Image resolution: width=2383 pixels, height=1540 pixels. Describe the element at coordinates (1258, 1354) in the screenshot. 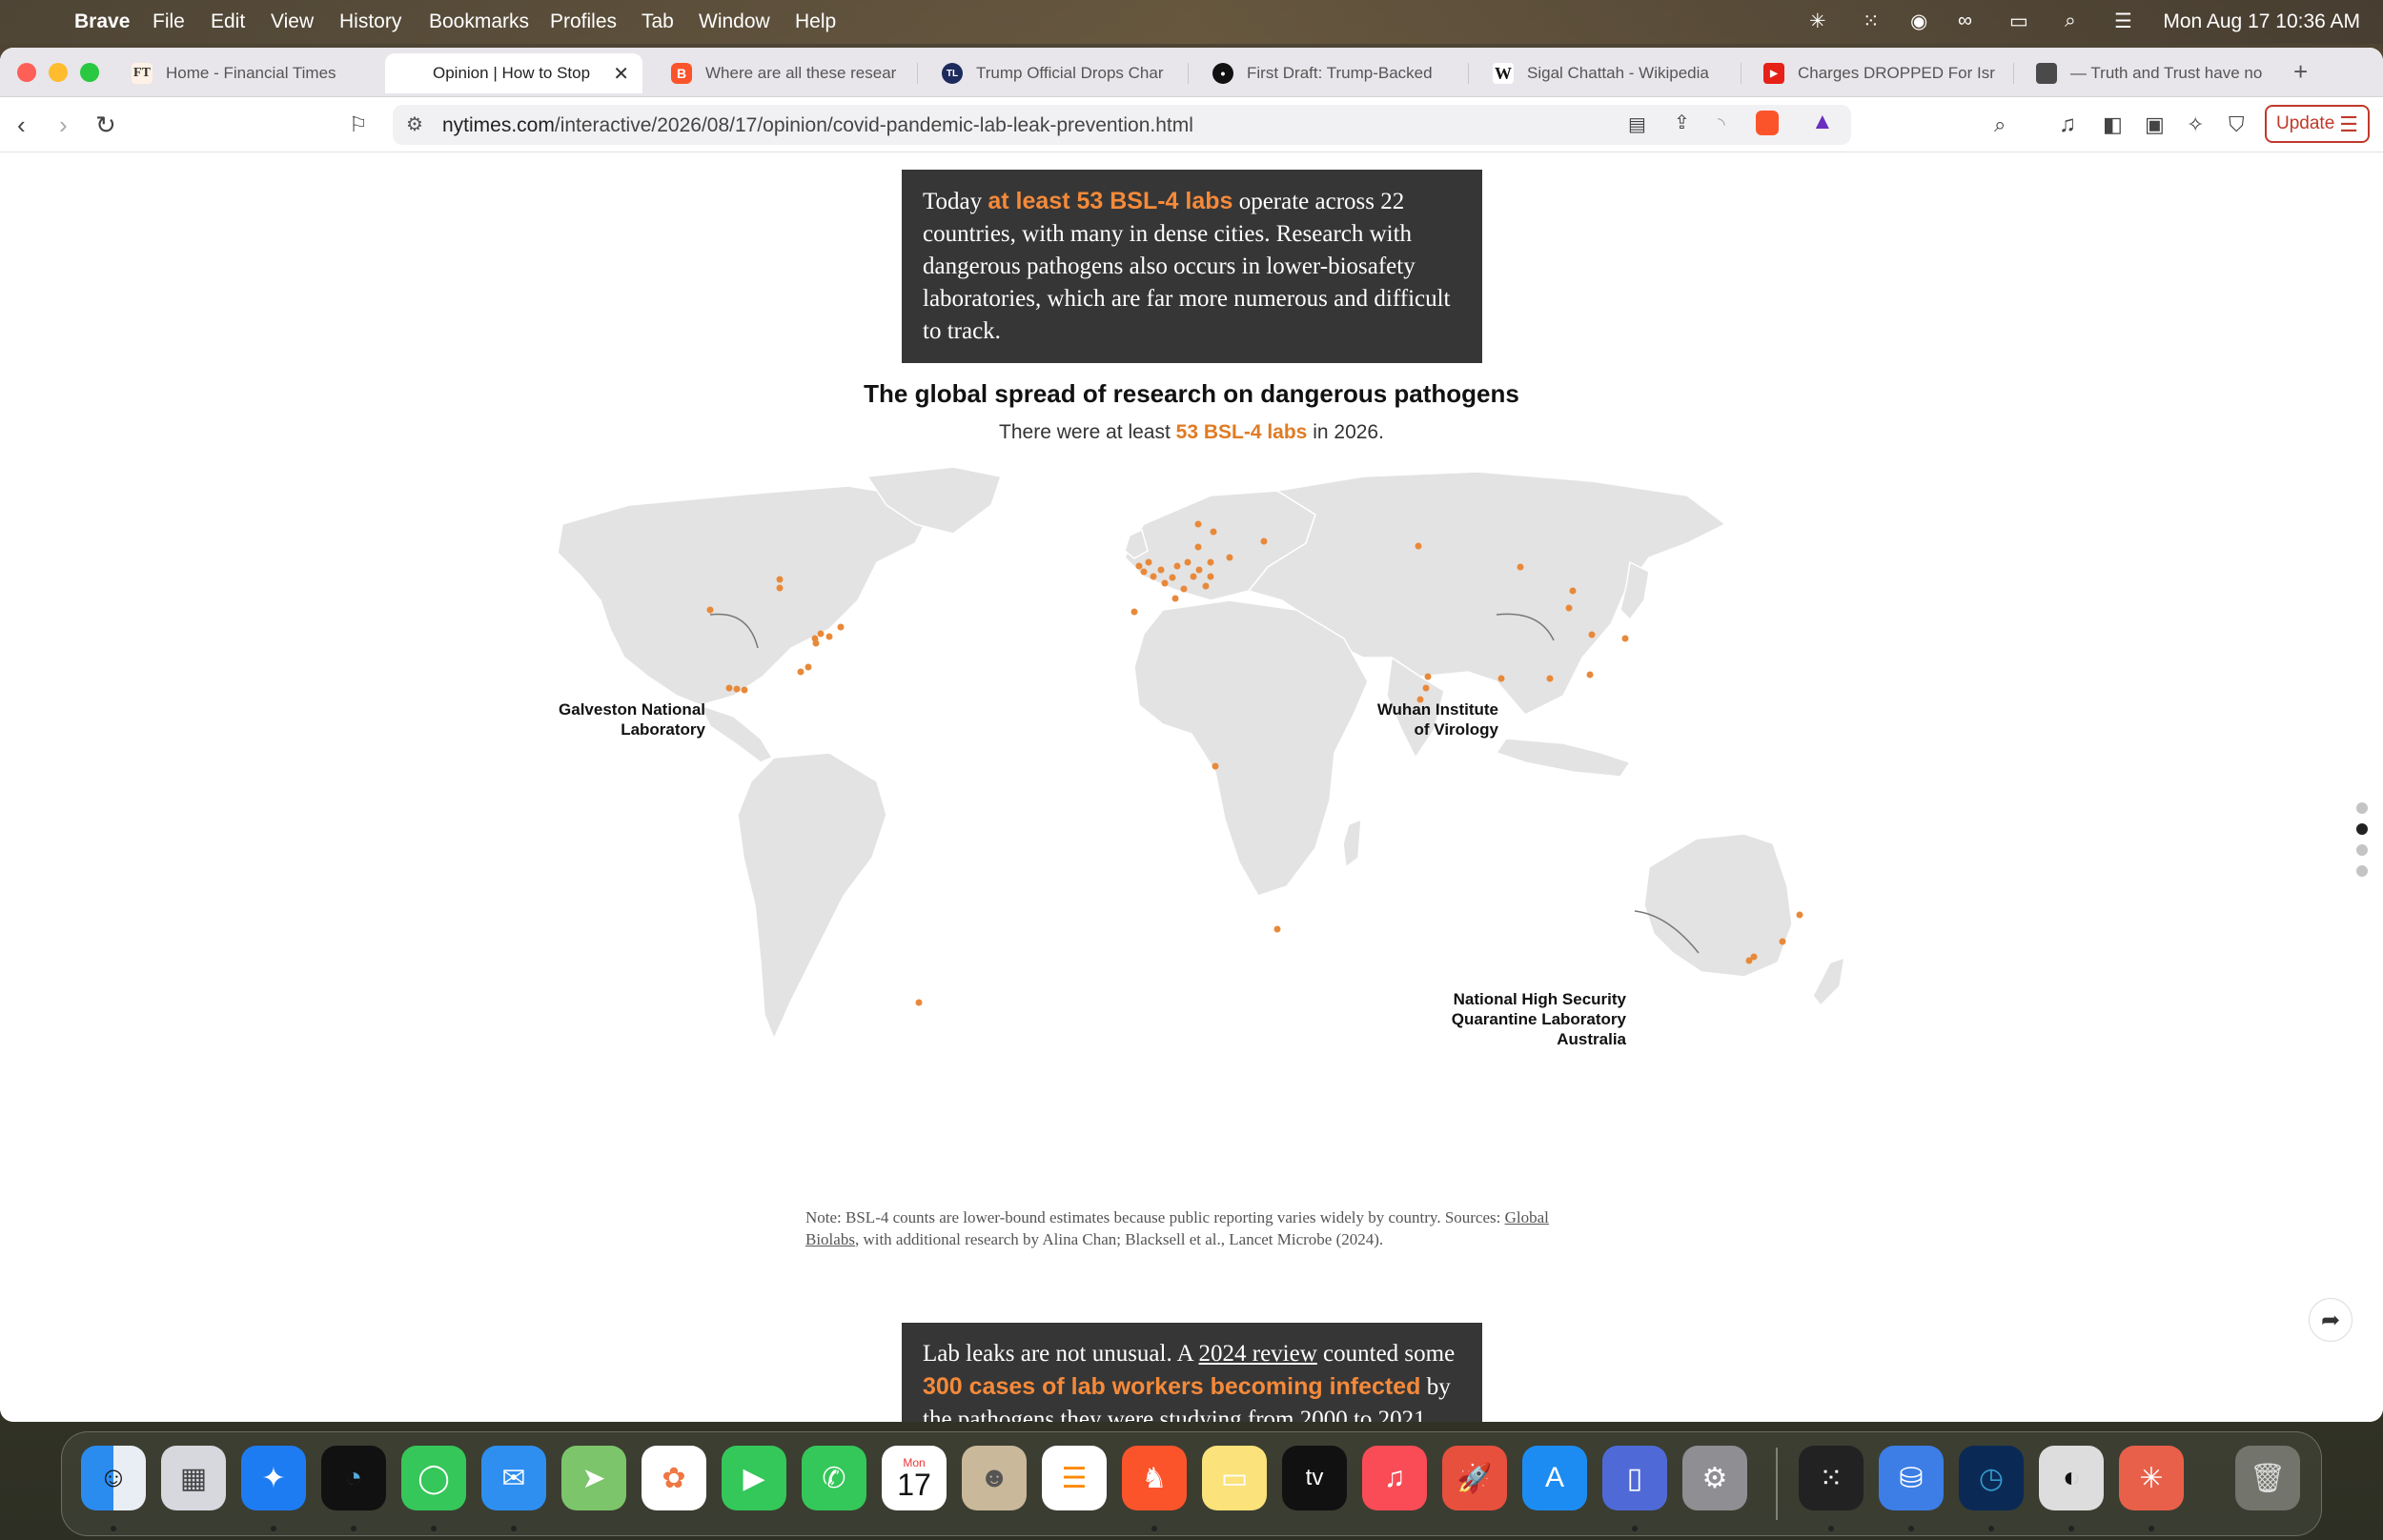

I see `2024-review-link: 2024 review` at that location.